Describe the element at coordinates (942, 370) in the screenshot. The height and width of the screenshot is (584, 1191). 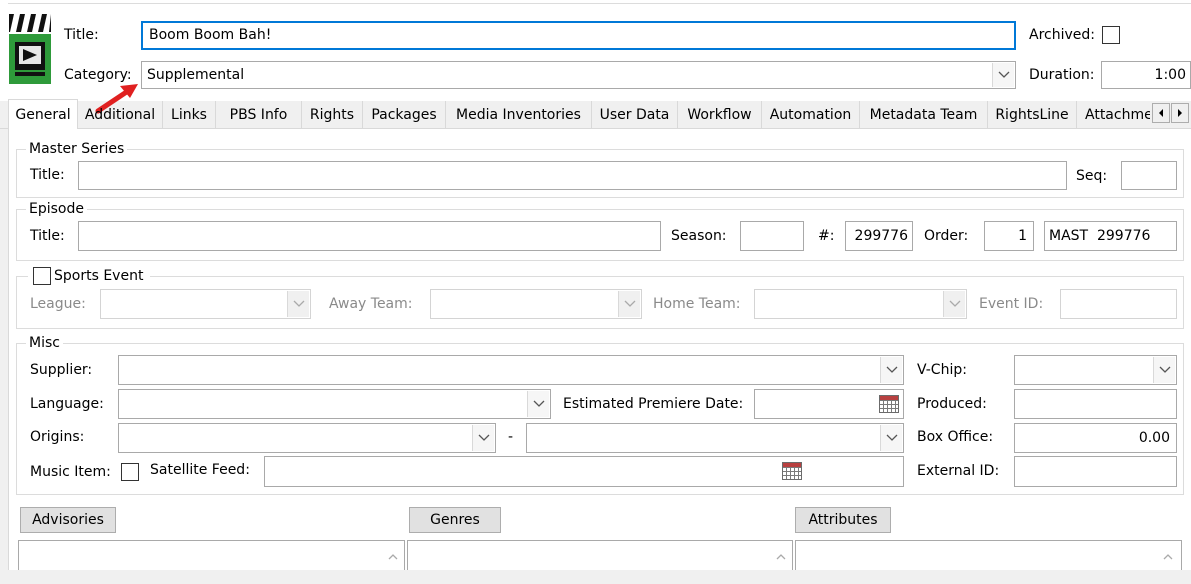
I see `vchip-label: V-Chip:` at that location.